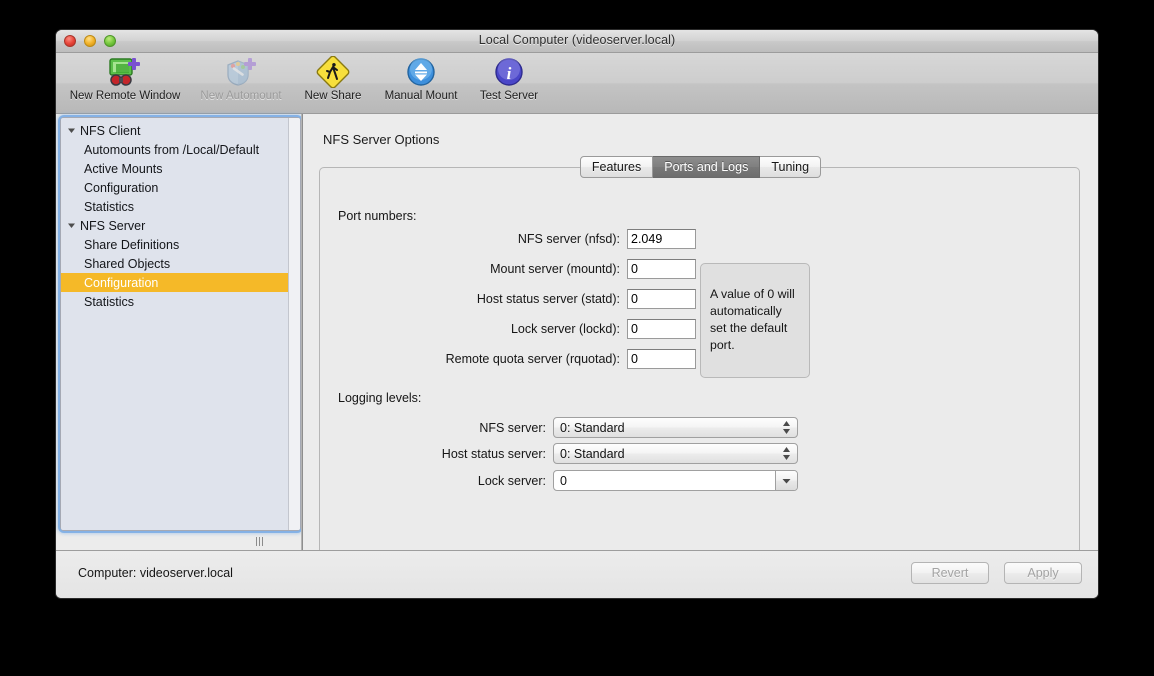 The width and height of the screenshot is (1154, 676). What do you see at coordinates (563, 480) in the screenshot?
I see `combobox-value: 0` at bounding box center [563, 480].